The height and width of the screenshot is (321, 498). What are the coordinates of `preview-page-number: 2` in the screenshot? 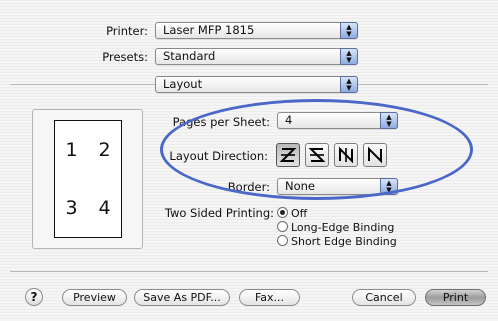 It's located at (104, 150).